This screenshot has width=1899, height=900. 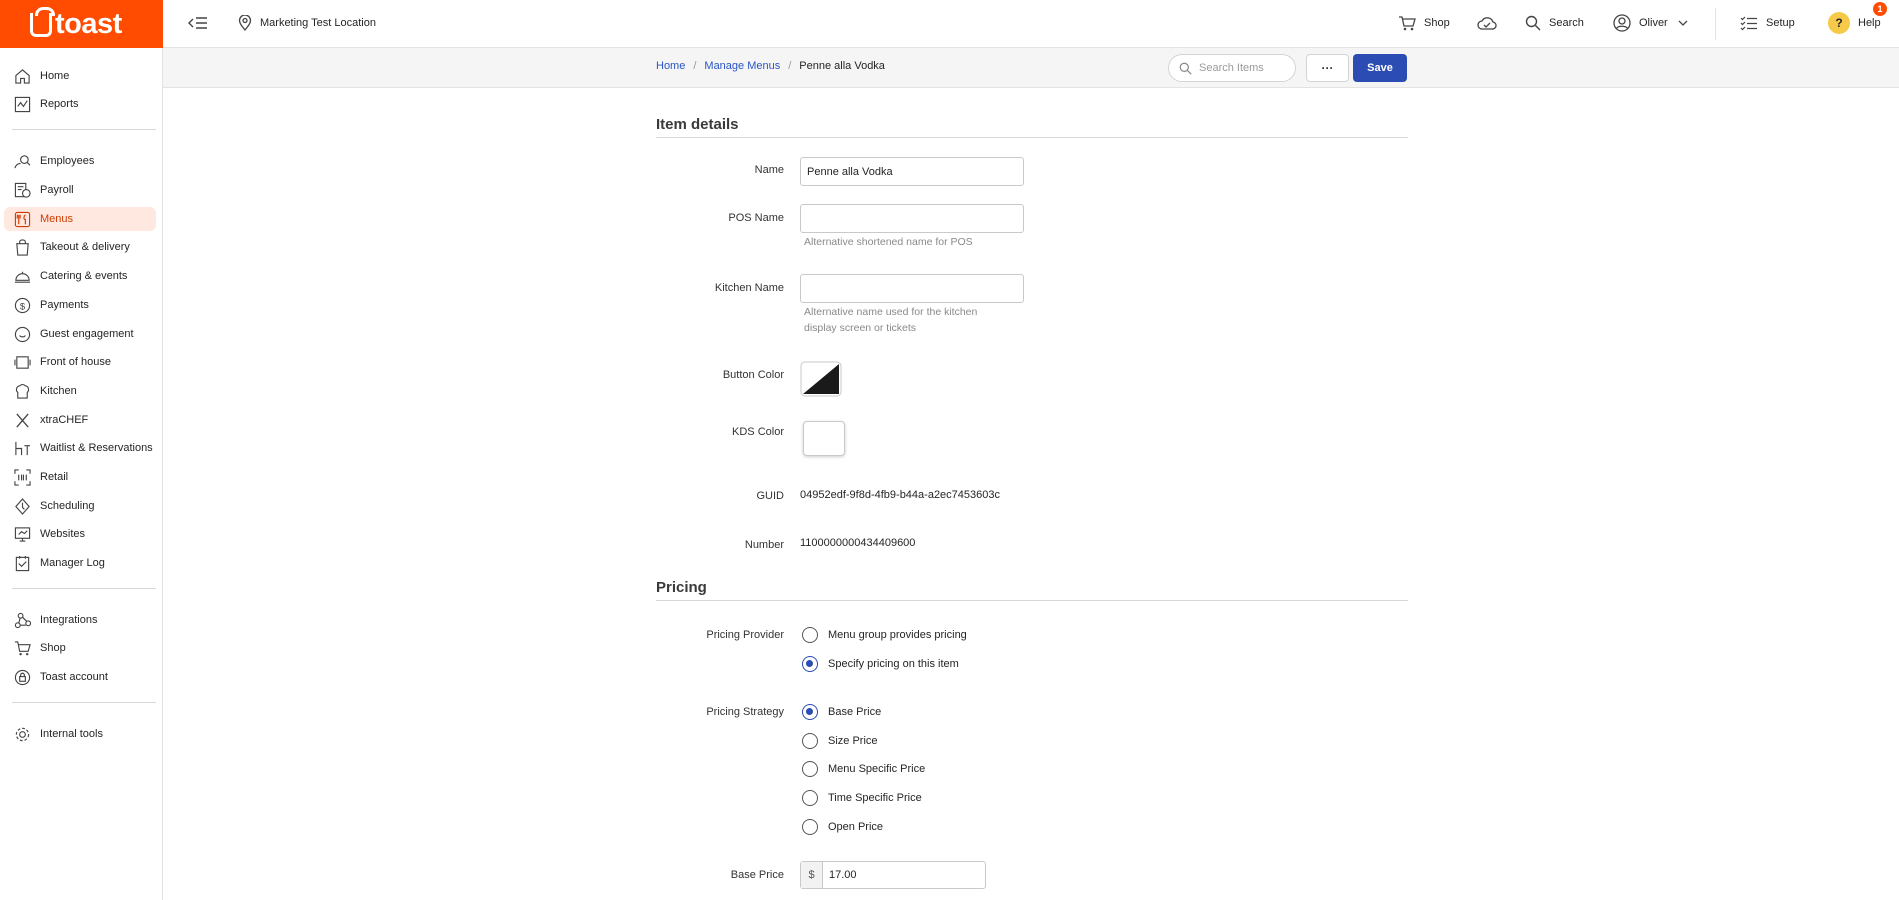 I want to click on sidebar-item-xtrachef: xtraCHEF, so click(x=80, y=420).